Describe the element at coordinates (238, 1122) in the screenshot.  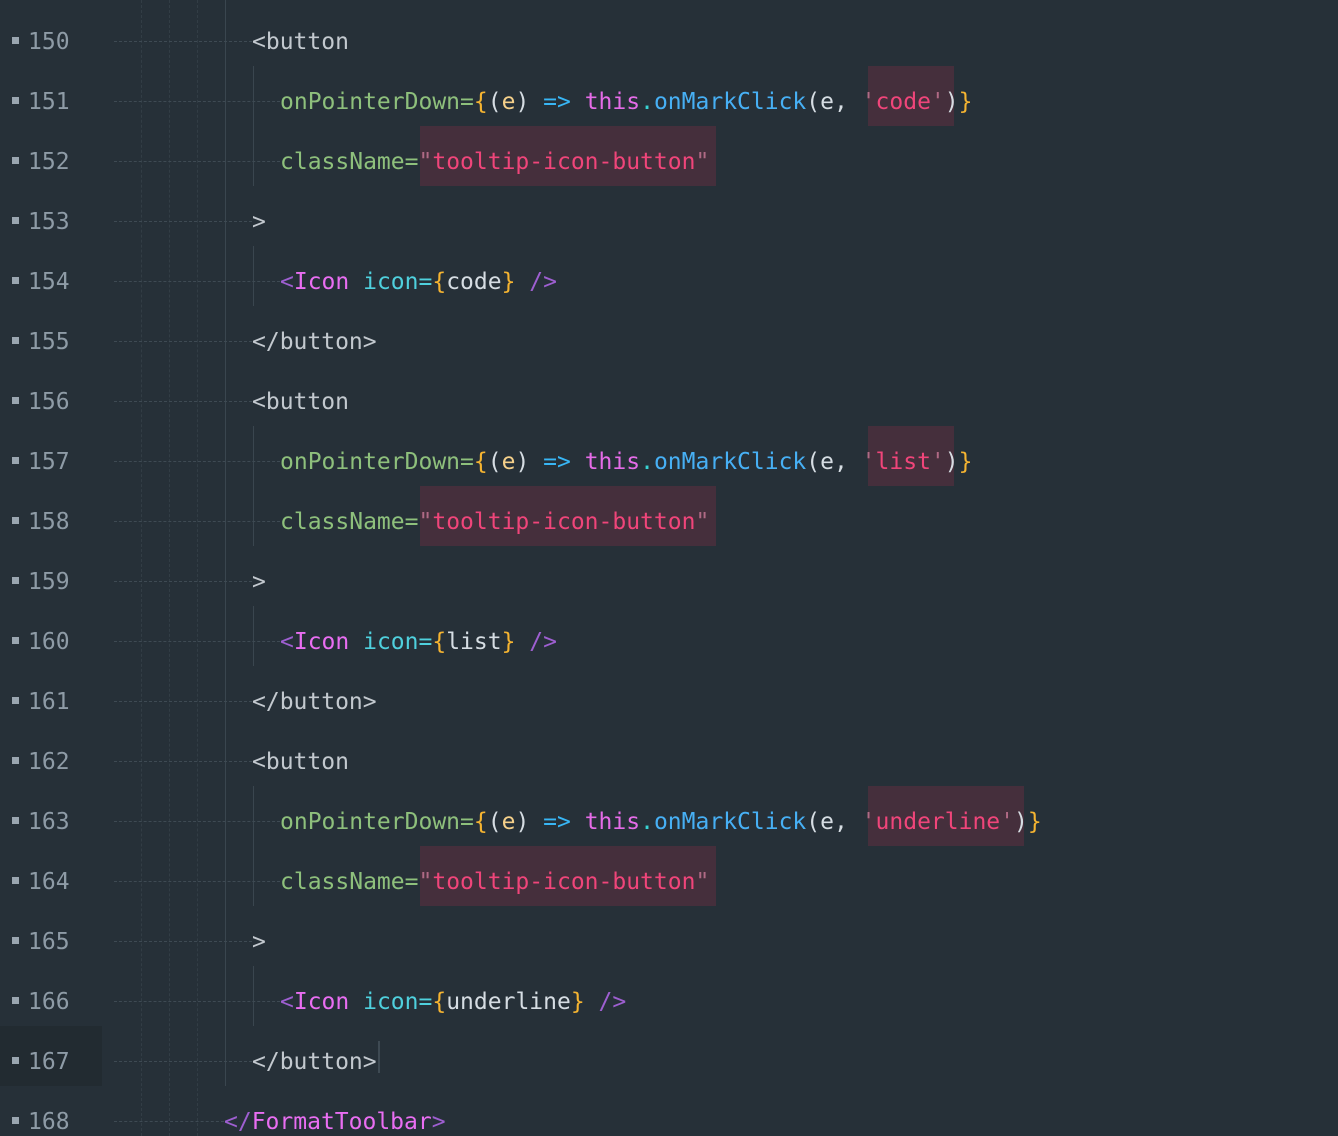
I see `jsx-bracket: </` at that location.